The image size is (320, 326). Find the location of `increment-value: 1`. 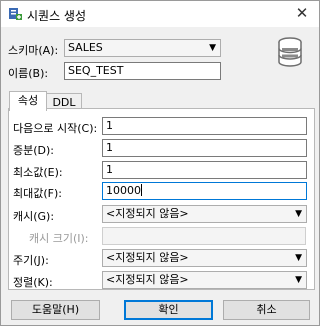

increment-value: 1 is located at coordinates (109, 147).